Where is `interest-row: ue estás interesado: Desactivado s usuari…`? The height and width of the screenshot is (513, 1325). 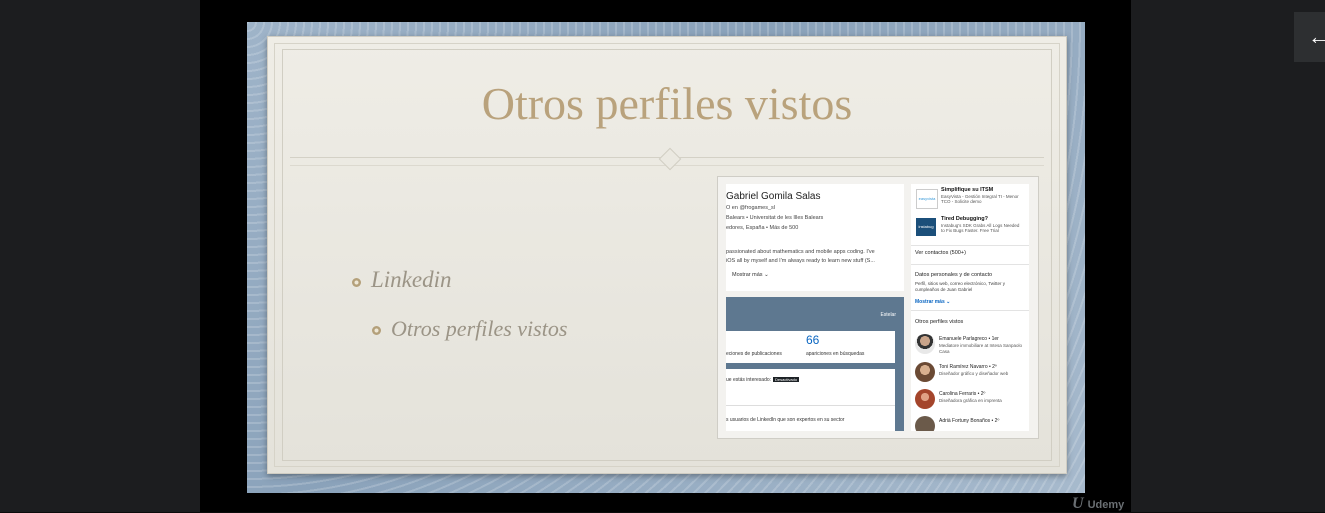 interest-row: ue estás interesado: Desactivado s usuari… is located at coordinates (810, 400).